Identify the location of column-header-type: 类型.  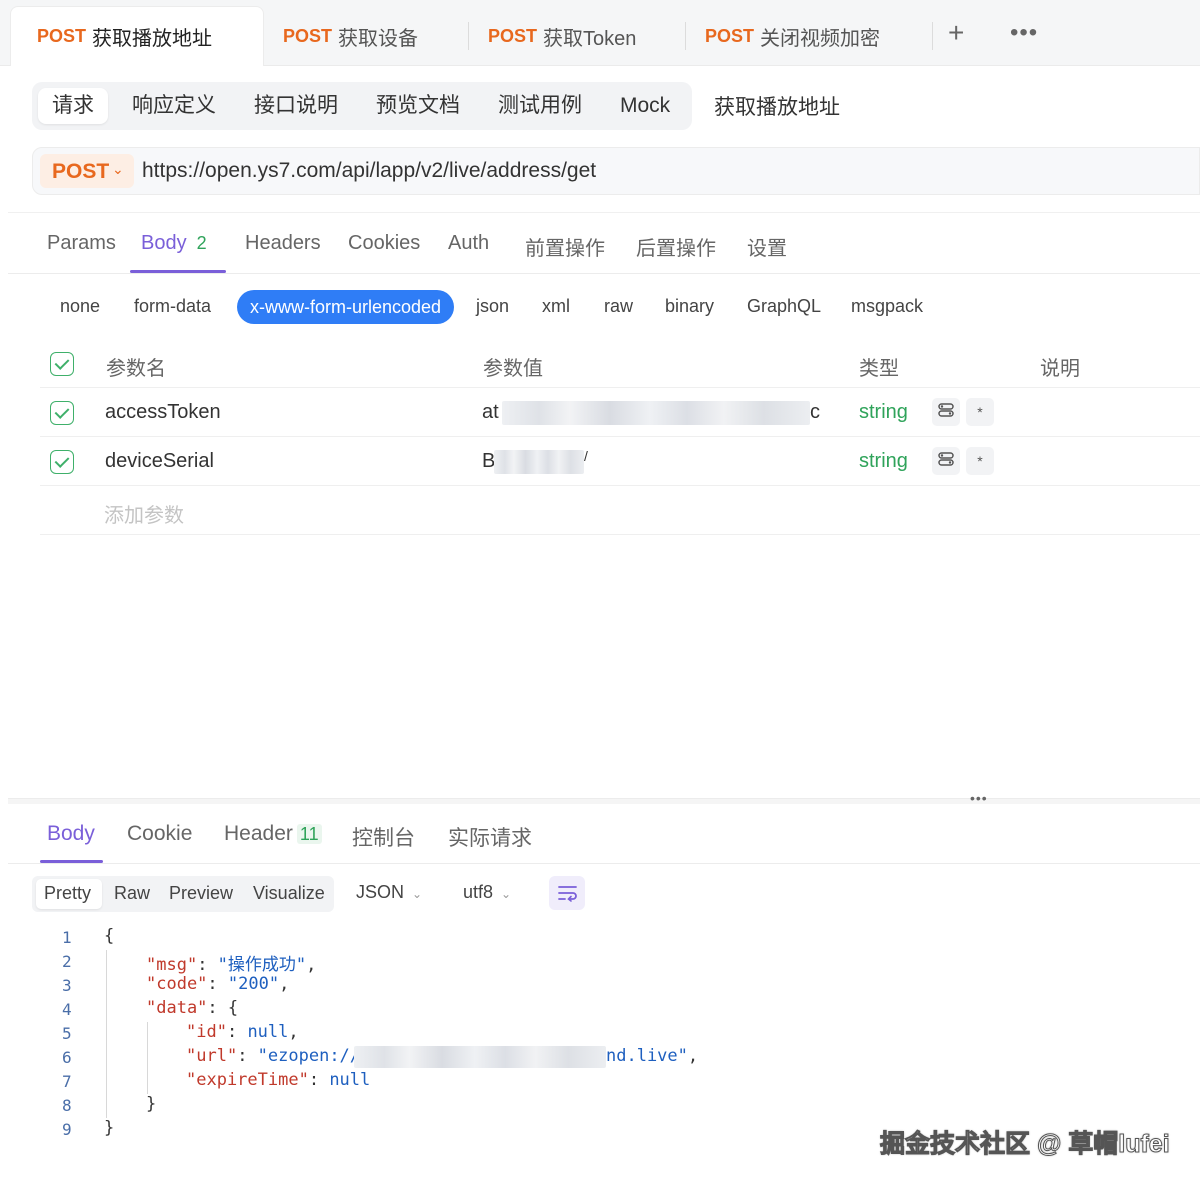
(879, 369).